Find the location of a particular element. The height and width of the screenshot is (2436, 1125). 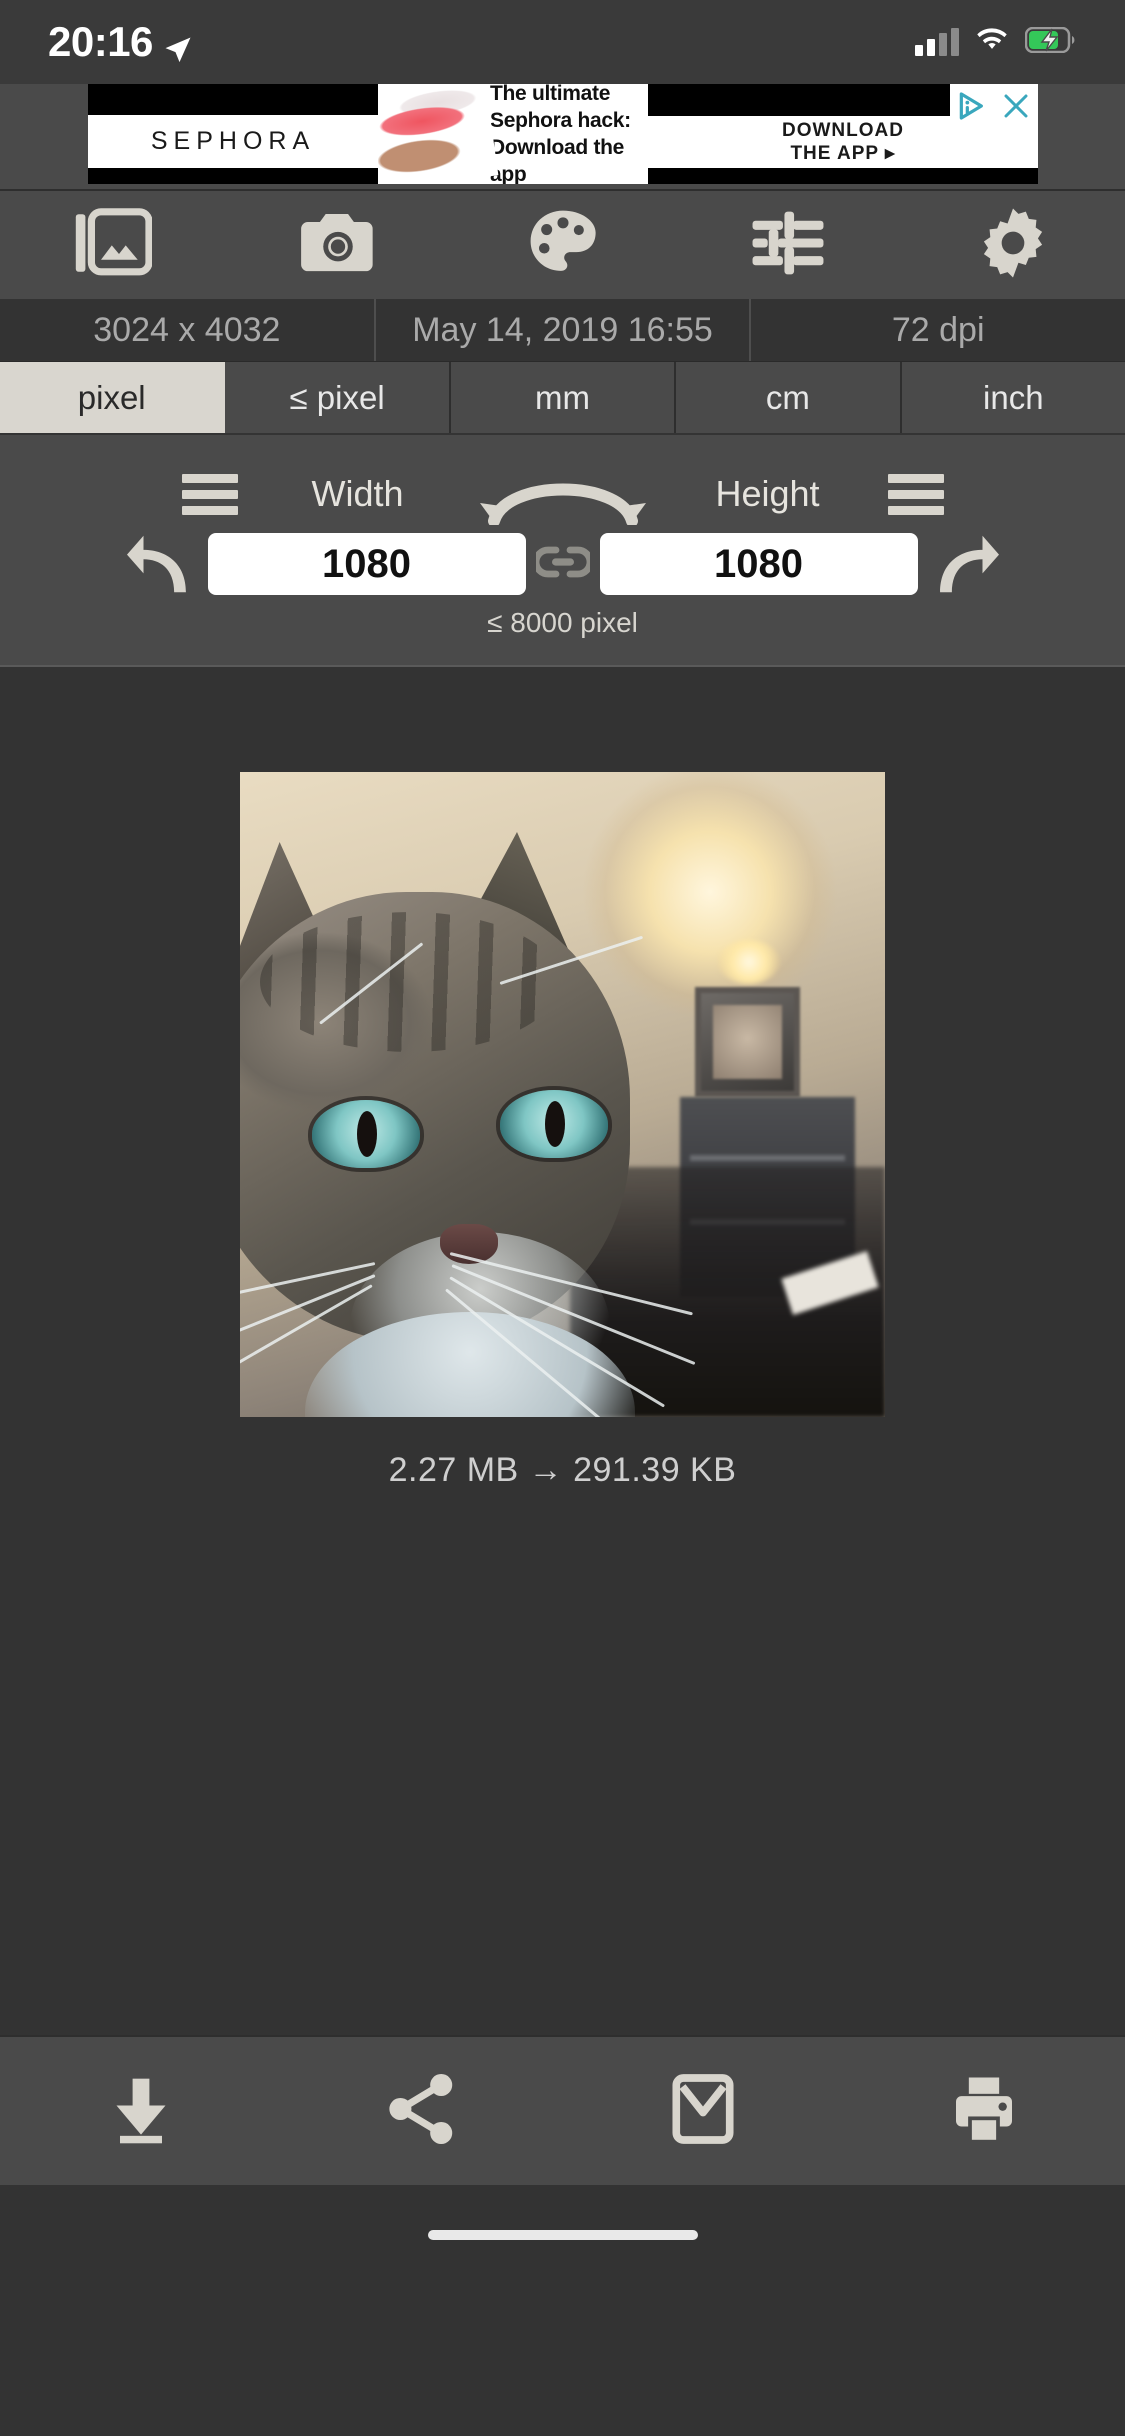

palette-icon is located at coordinates (563, 245).